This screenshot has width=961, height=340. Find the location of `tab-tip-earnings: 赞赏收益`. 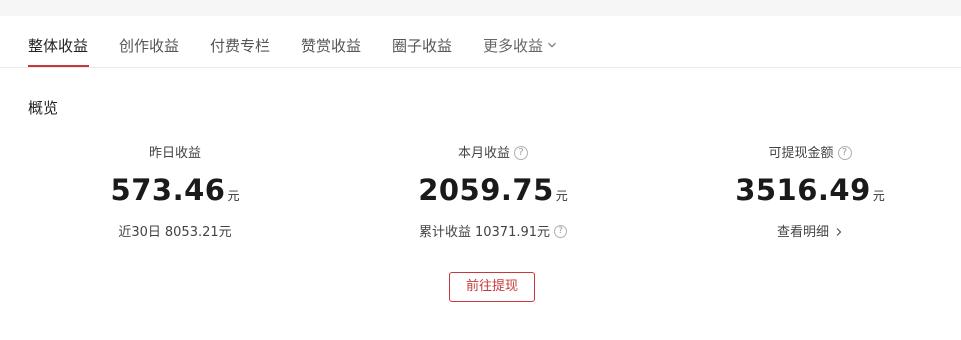

tab-tip-earnings: 赞赏收益 is located at coordinates (331, 46).